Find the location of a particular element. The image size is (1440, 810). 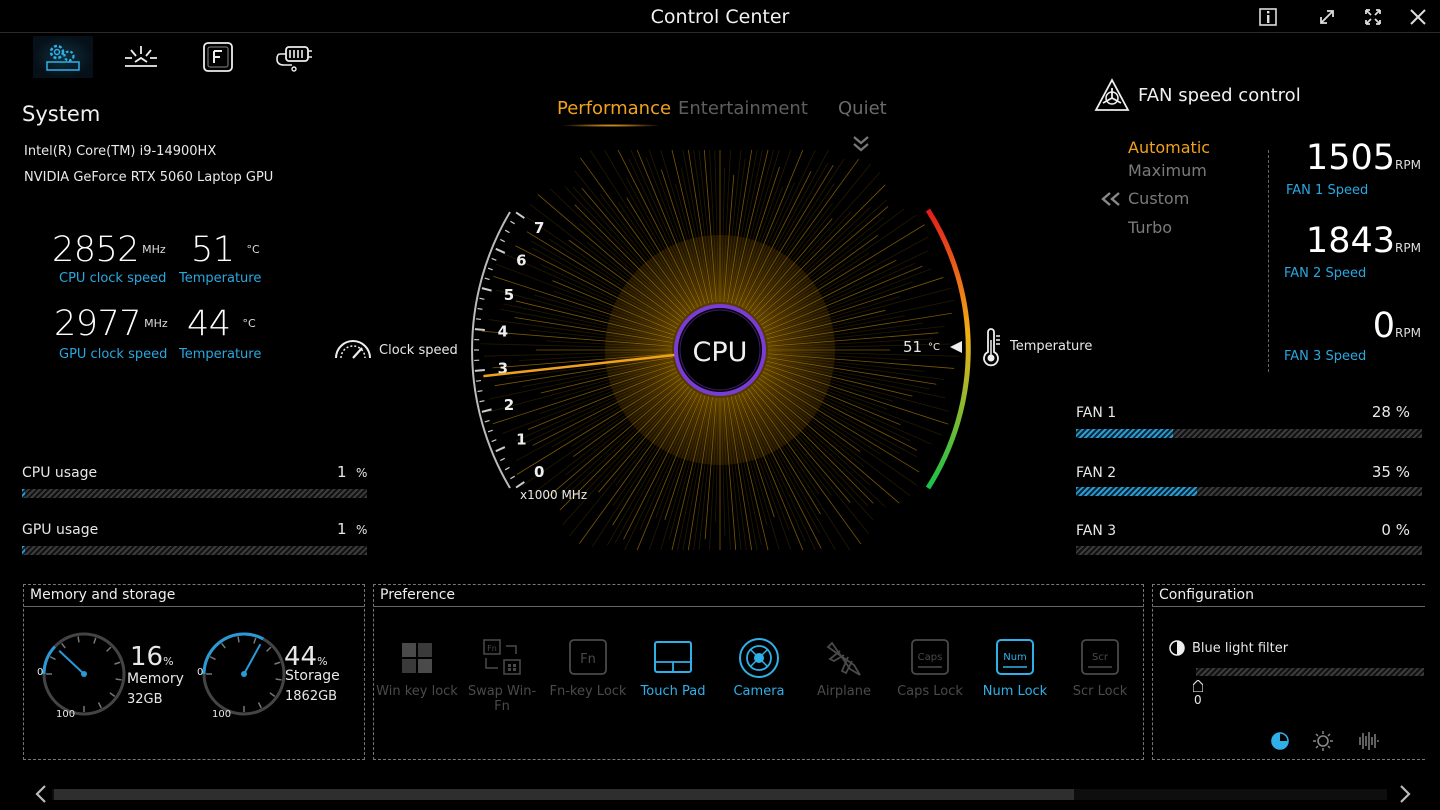

fan3-rpm-unit: RPM is located at coordinates (1408, 333).